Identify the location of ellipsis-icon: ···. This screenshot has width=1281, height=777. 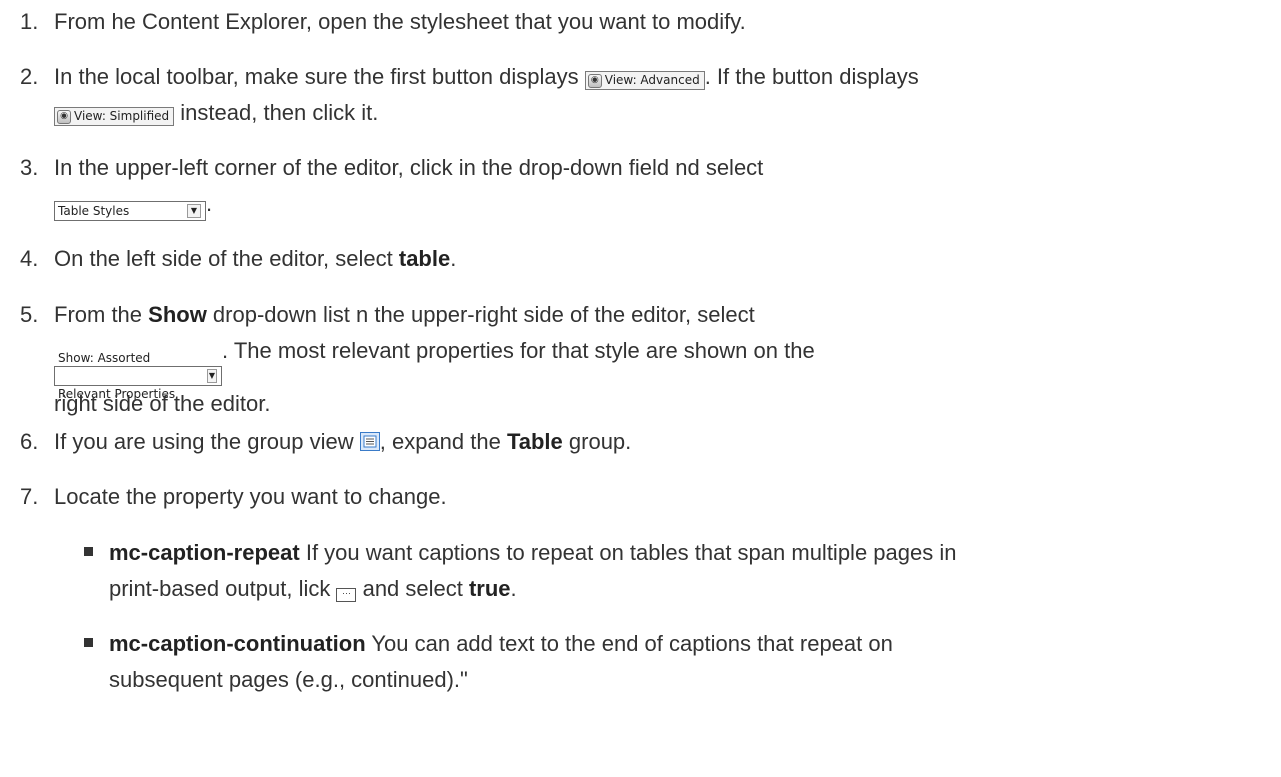
(346, 595).